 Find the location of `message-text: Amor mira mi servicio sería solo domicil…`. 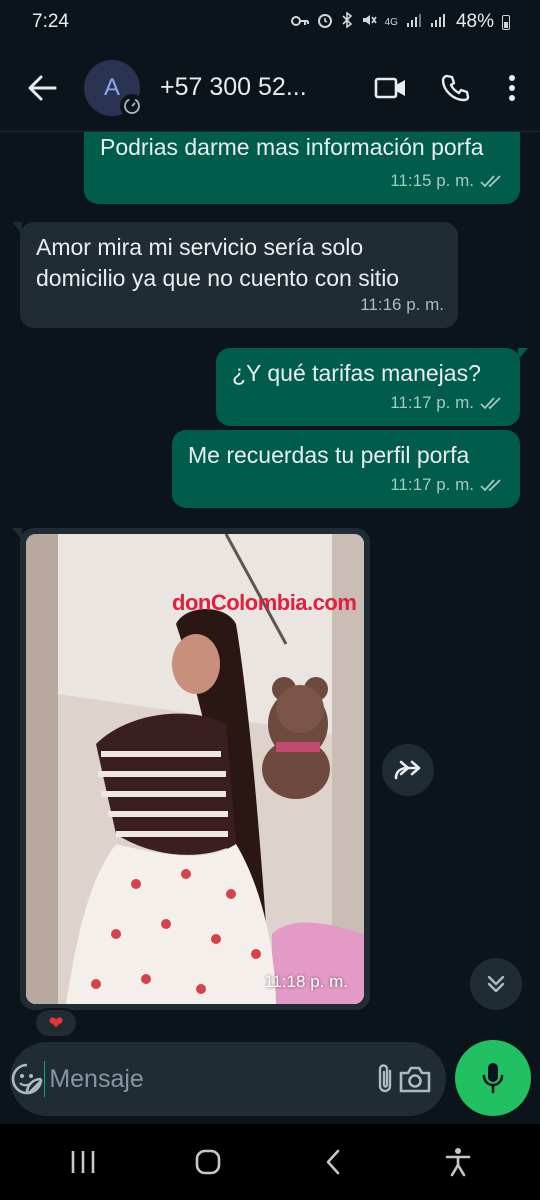

message-text: Amor mira mi servicio sería solo domicil… is located at coordinates (218, 262).